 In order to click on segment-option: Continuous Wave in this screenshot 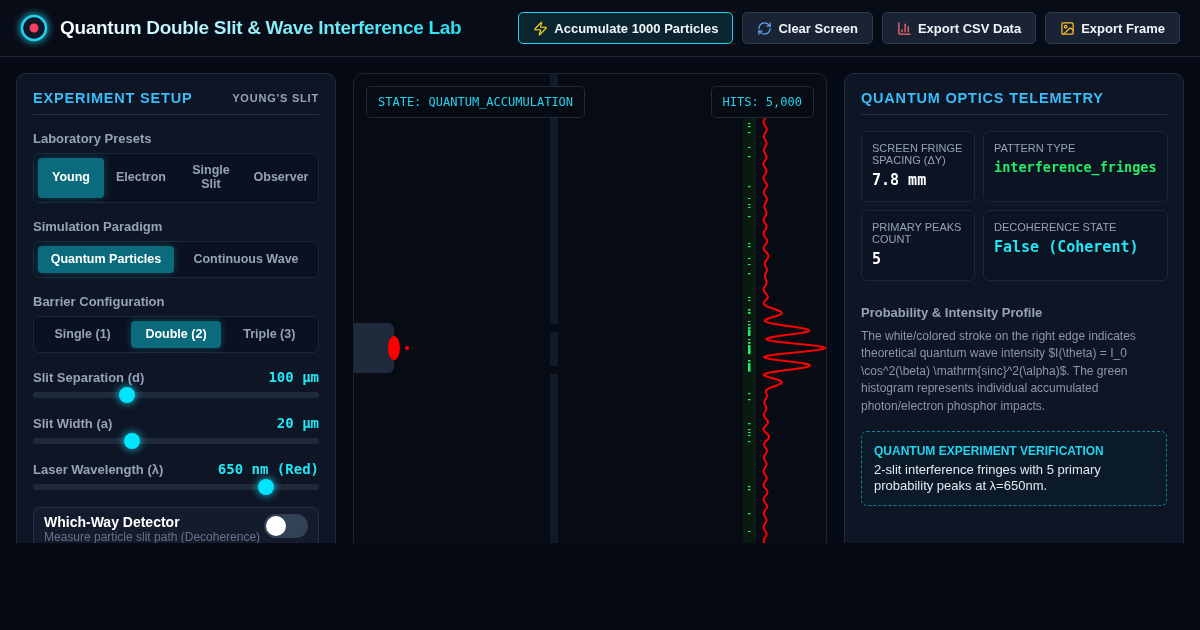, I will do `click(246, 259)`.